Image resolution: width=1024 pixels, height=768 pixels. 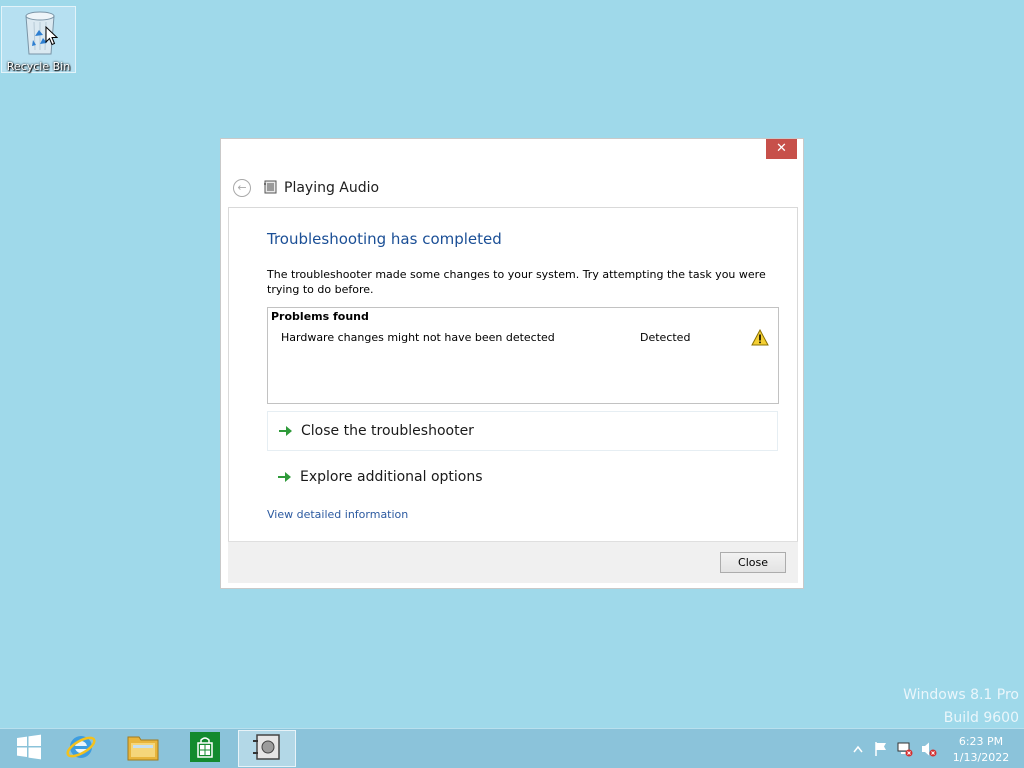 I want to click on start-button, so click(x=29, y=748).